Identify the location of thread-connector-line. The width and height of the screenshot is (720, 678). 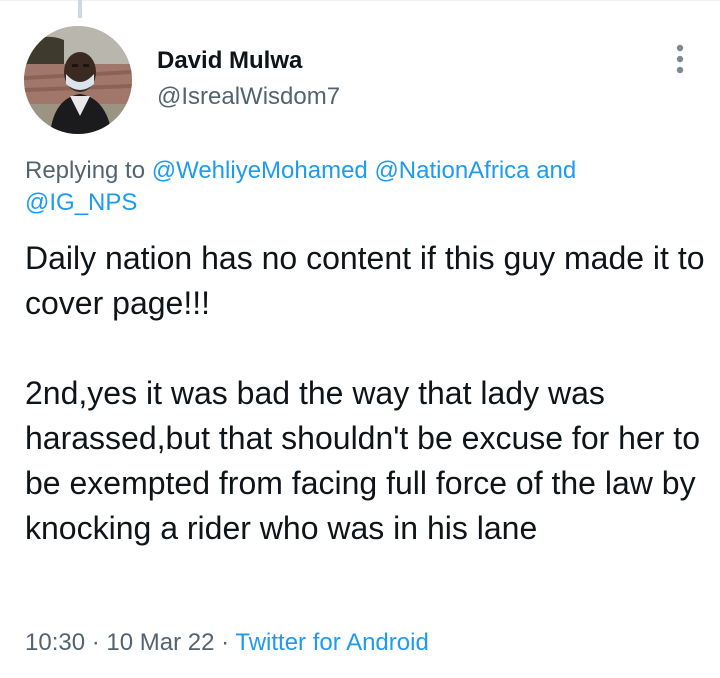
(80, 9).